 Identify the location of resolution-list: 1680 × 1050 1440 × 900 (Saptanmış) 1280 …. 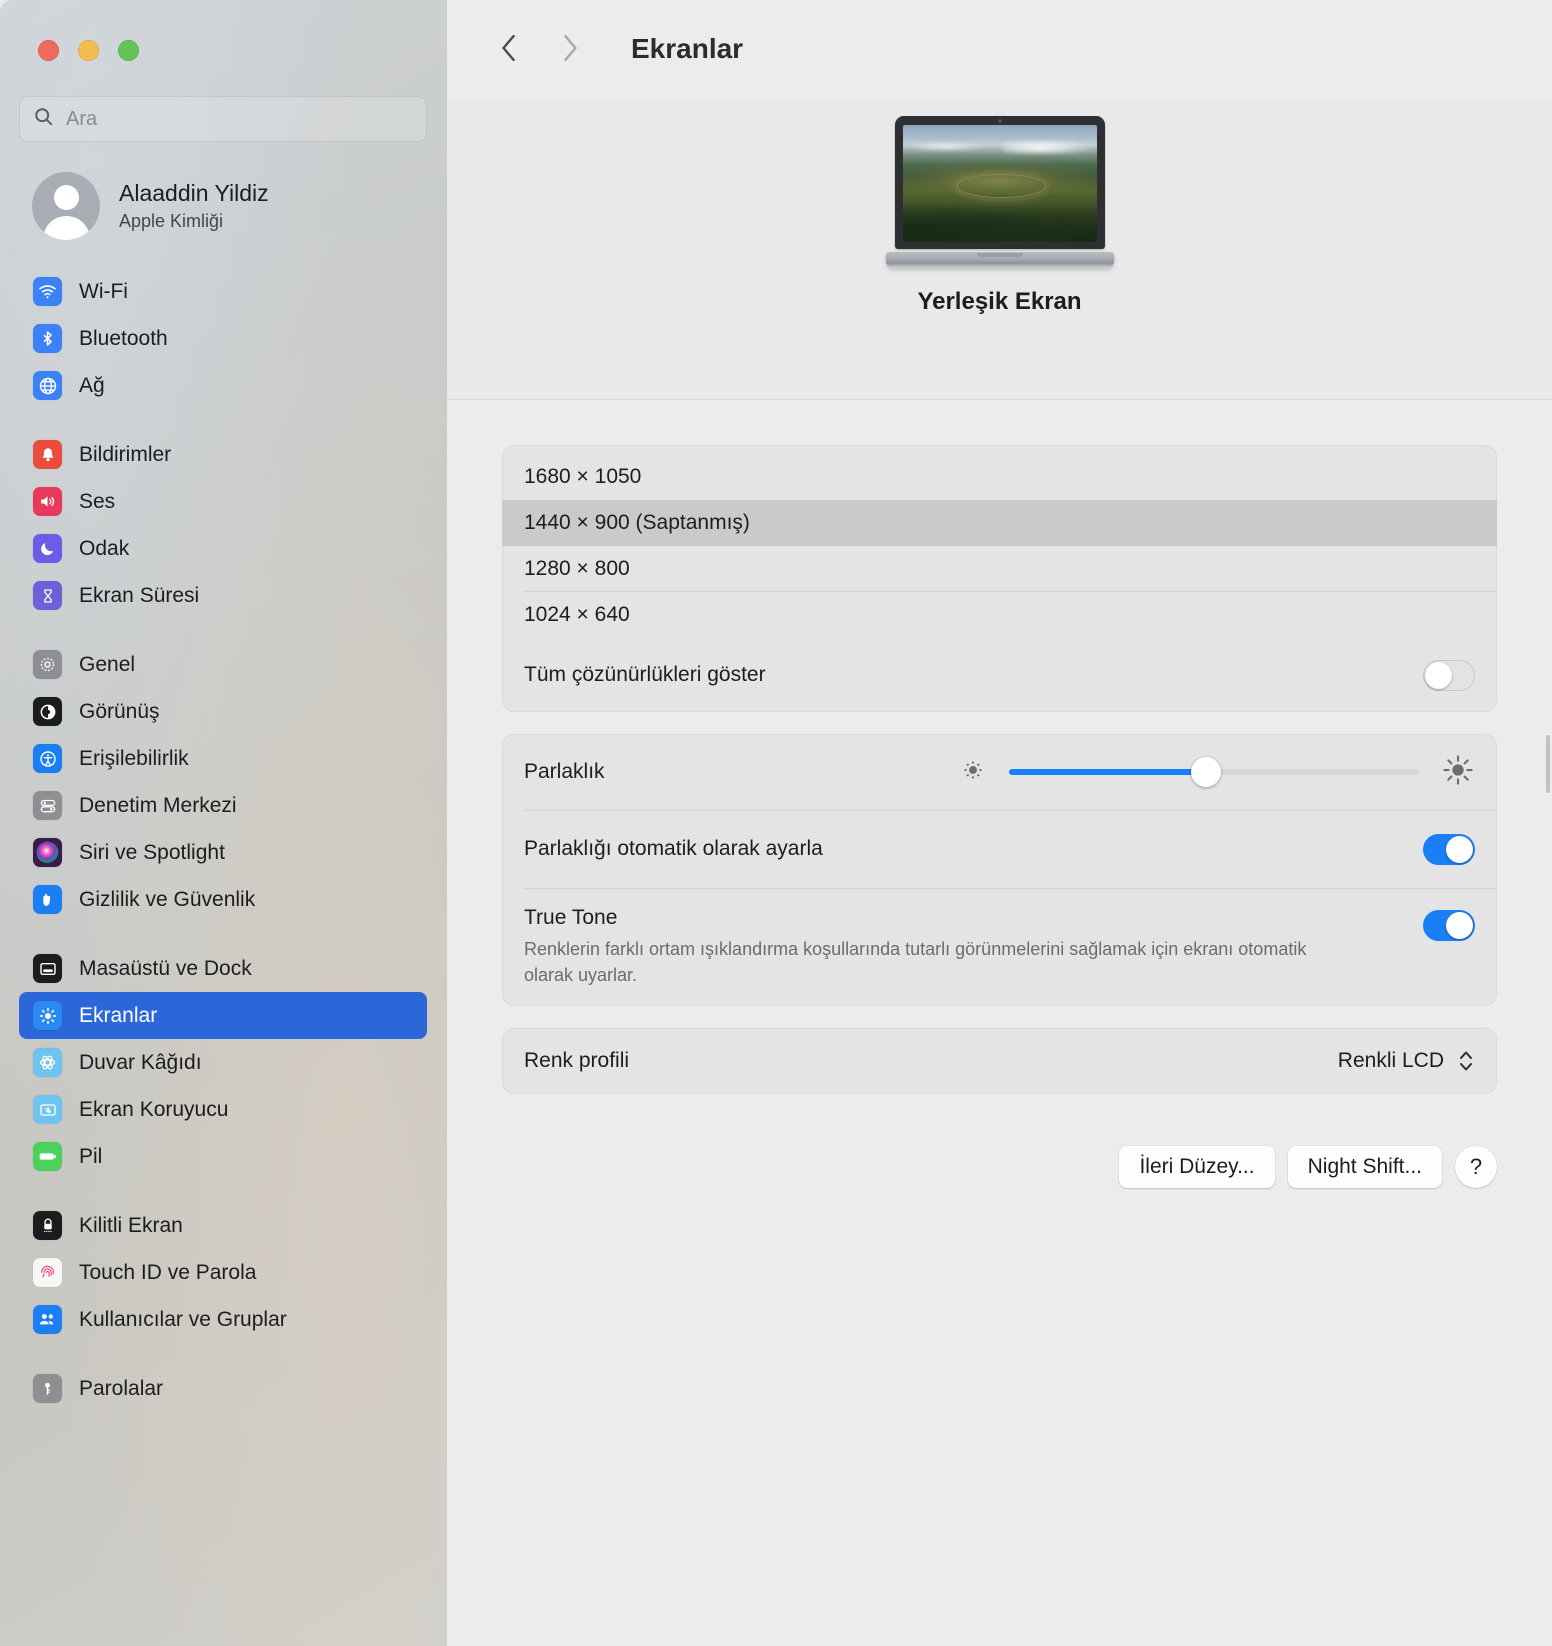
(999, 541).